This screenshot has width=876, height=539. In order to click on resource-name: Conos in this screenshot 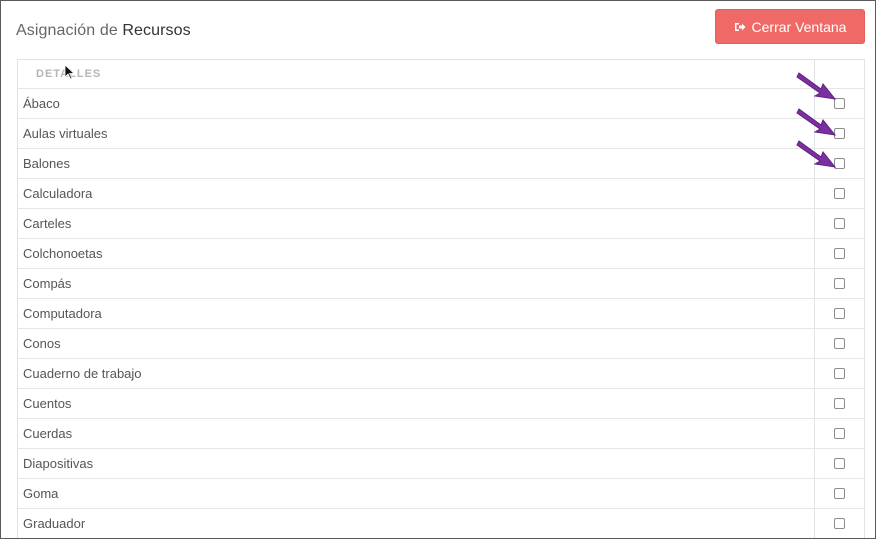, I will do `click(416, 343)`.